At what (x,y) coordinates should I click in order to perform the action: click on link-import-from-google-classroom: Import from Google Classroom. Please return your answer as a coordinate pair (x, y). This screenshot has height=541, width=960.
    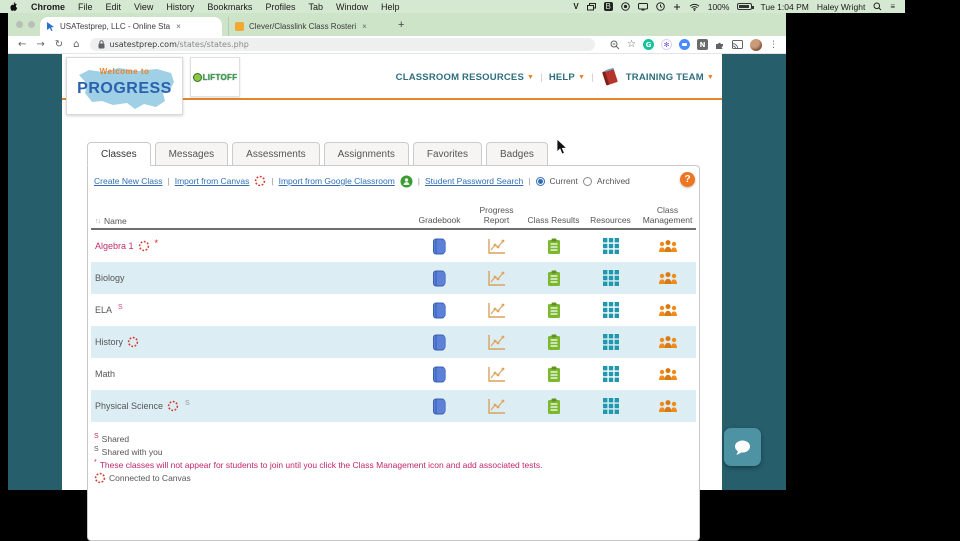
    Looking at the image, I should click on (337, 181).